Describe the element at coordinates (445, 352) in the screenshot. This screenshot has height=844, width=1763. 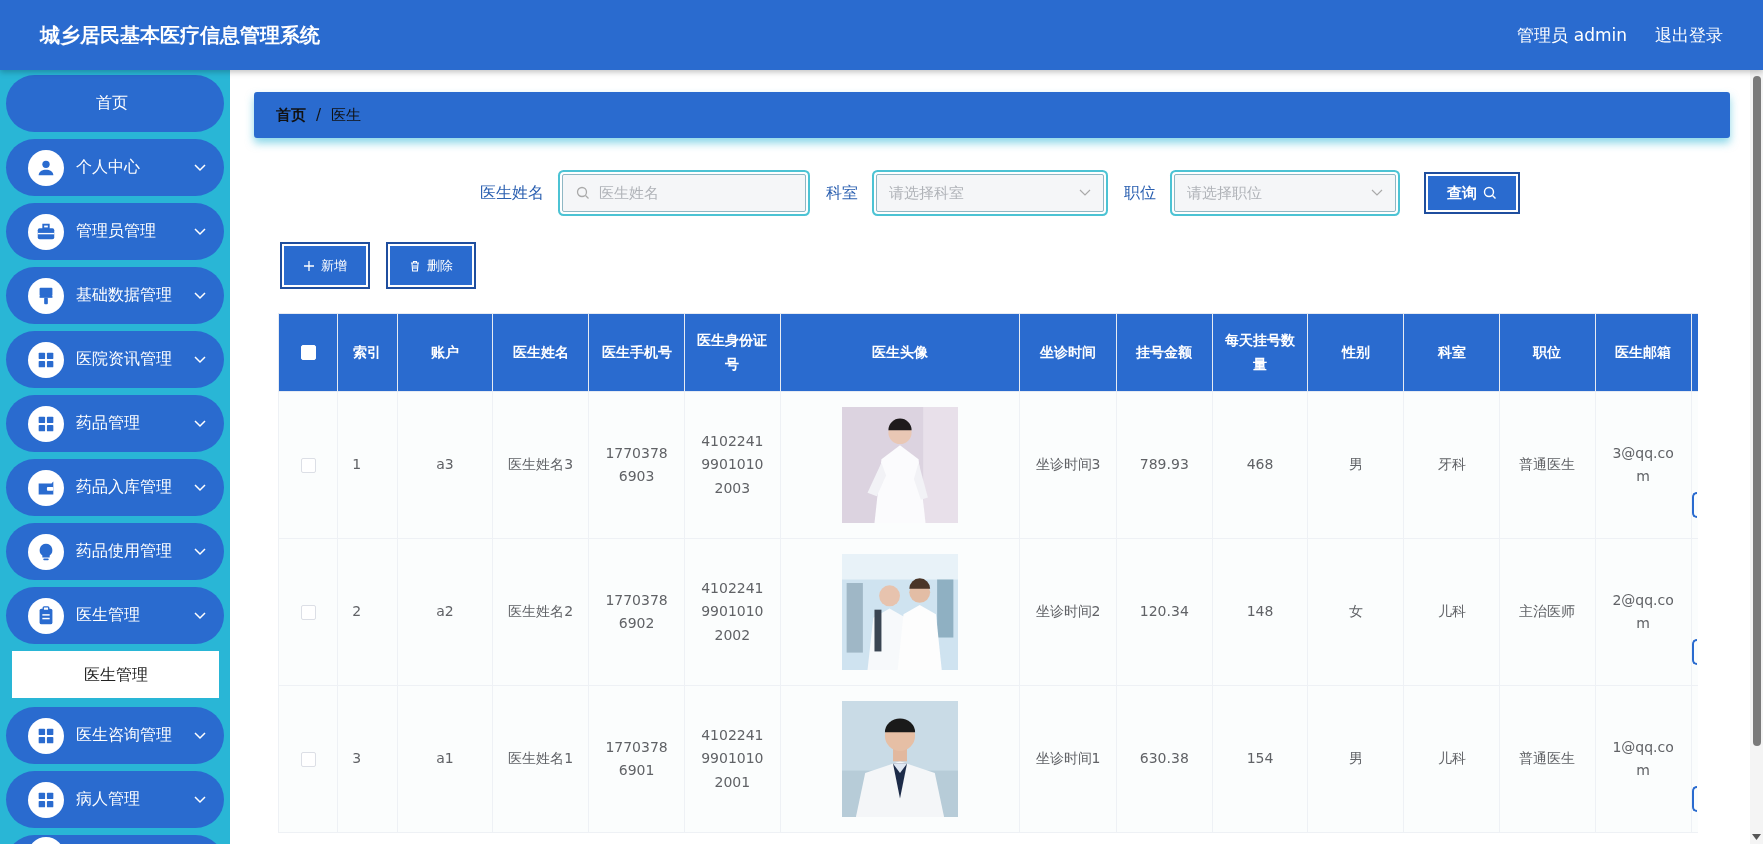
I see `column-header: 账户` at that location.